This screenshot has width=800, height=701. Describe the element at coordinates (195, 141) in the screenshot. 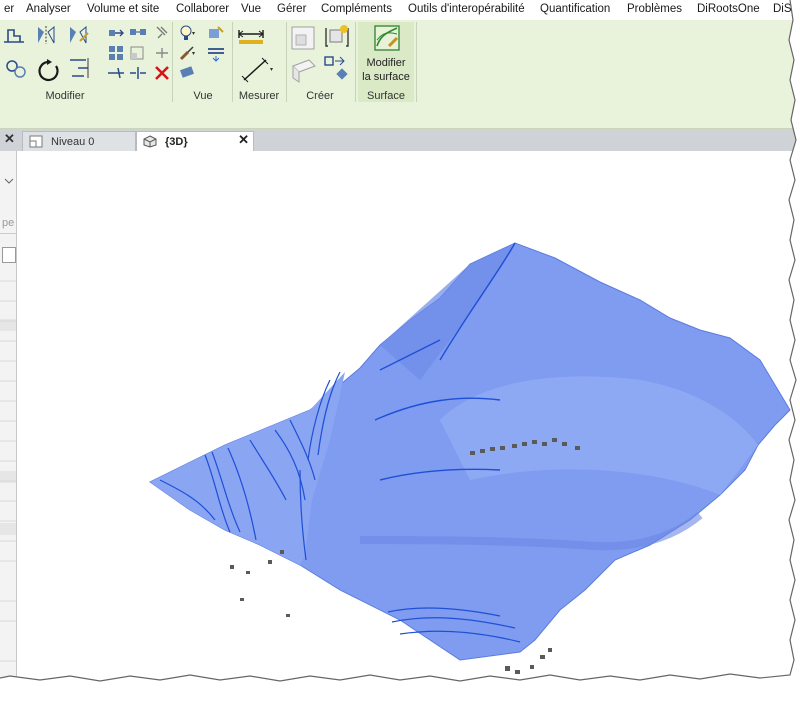

I see `tab-3d: {3D} ✕` at that location.